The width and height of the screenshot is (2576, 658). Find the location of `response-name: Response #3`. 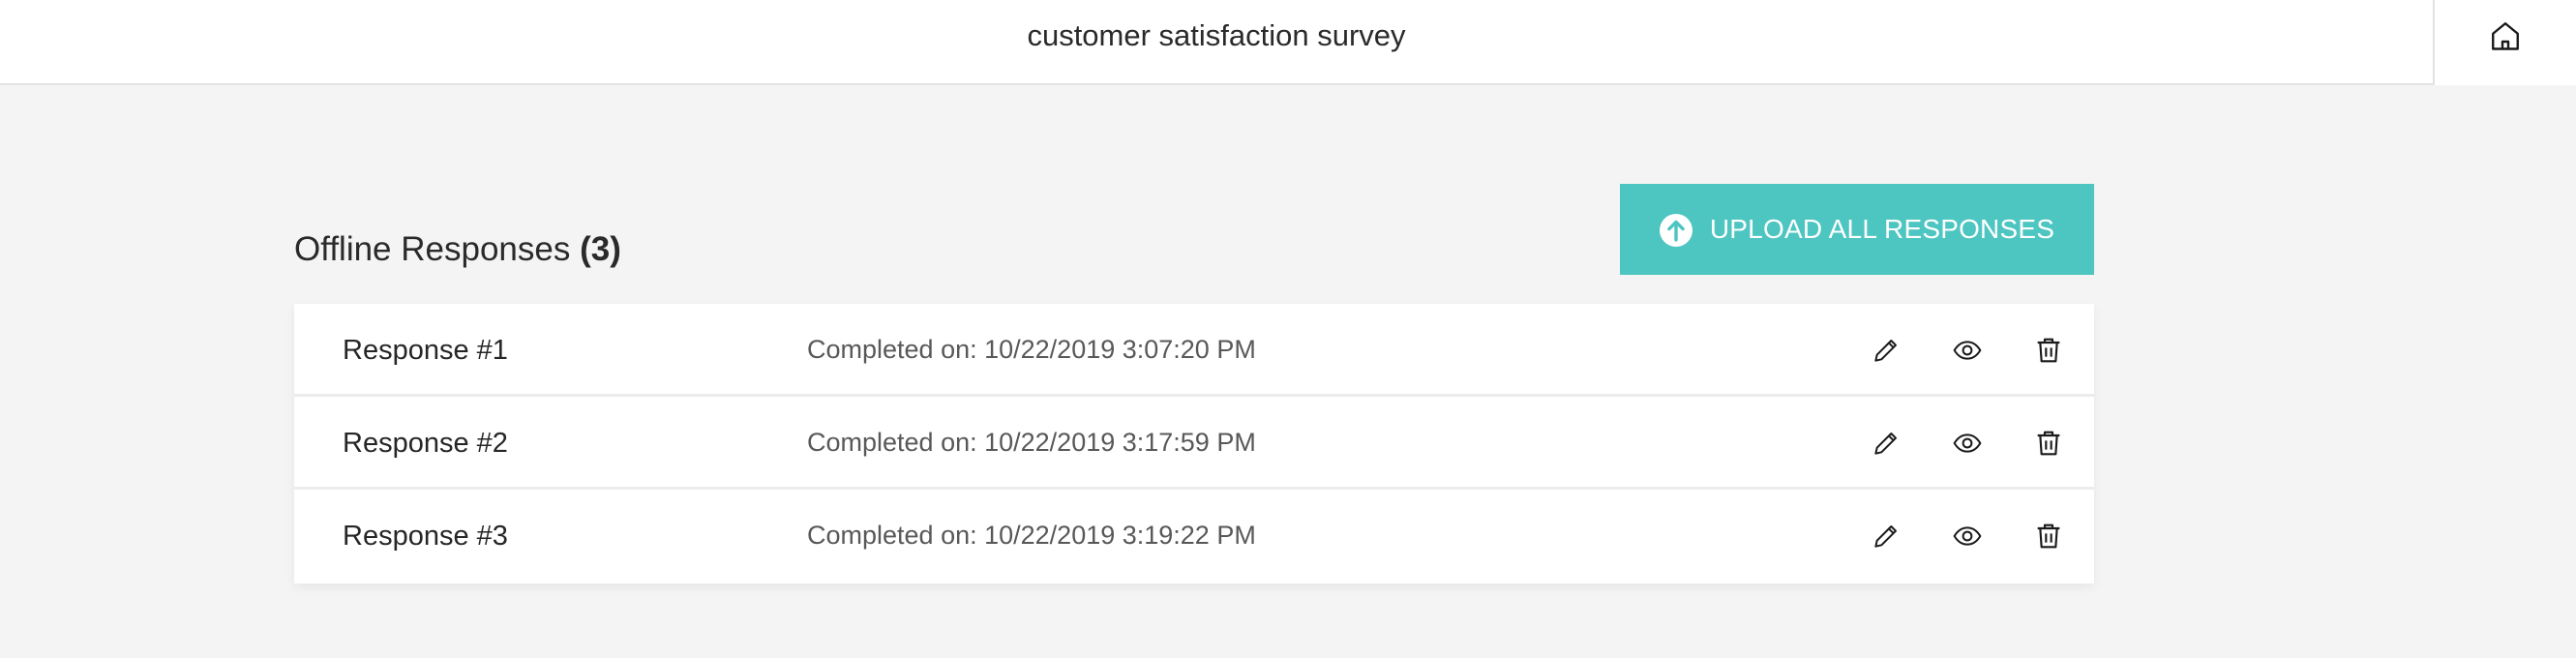

response-name: Response #3 is located at coordinates (425, 536).